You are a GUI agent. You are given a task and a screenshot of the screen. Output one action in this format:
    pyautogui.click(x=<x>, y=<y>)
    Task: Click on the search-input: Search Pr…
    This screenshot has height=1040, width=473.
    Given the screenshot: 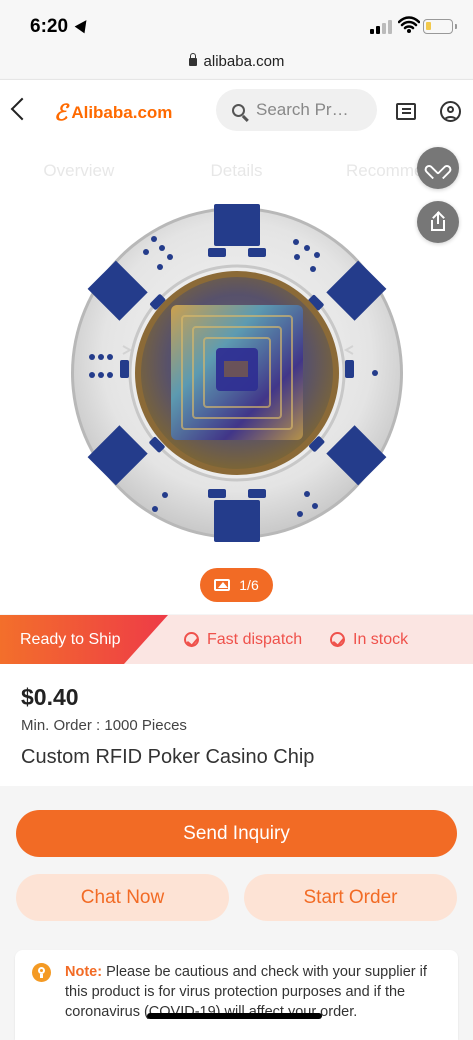 What is the action you would take?
    pyautogui.click(x=296, y=110)
    